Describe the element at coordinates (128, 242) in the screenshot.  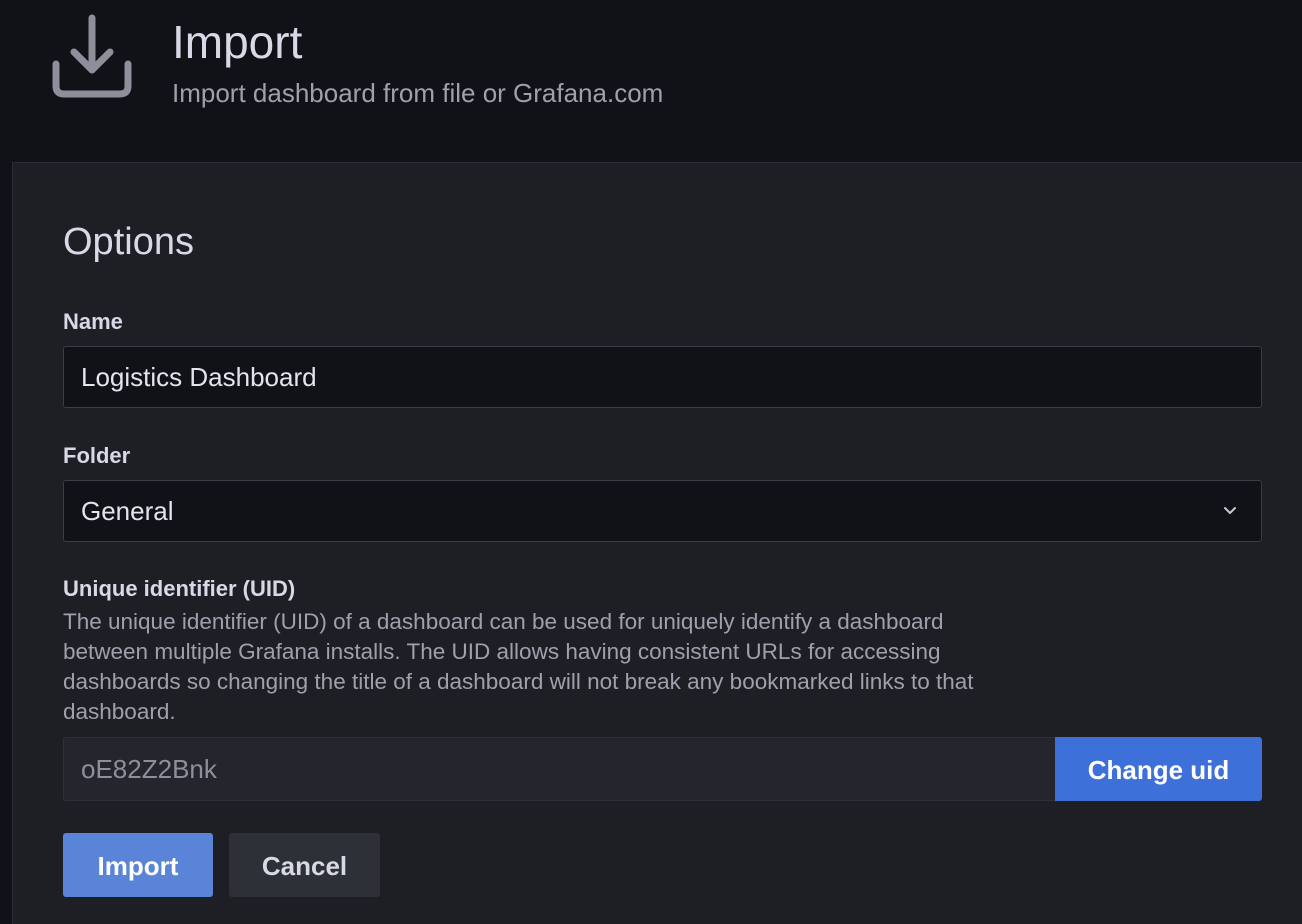
I see `options-title: Options` at that location.